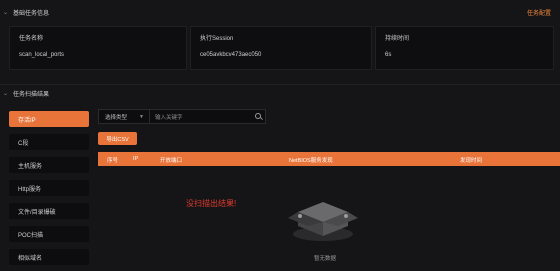  I want to click on col-index: 序号, so click(113, 161).